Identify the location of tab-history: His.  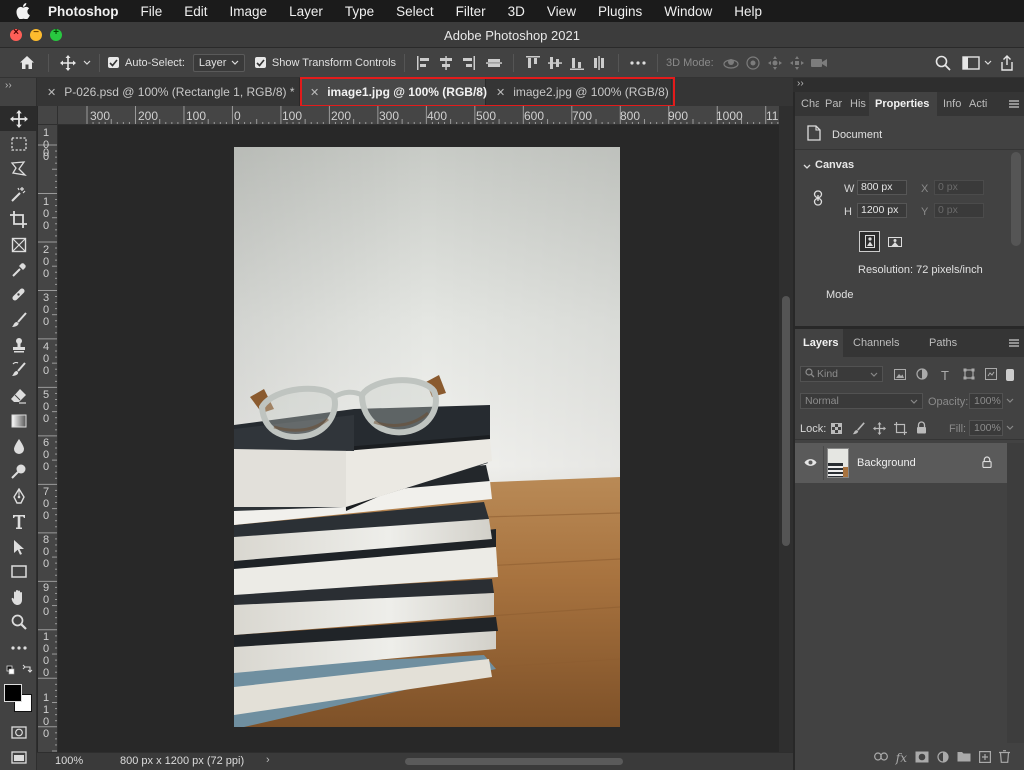
(856, 104).